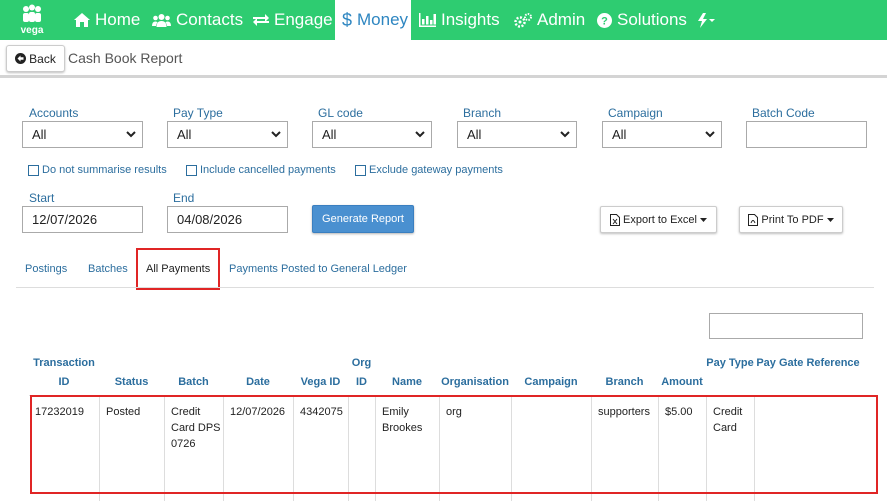  Describe the element at coordinates (551, 382) in the screenshot. I see `th-campaign: Campaign` at that location.